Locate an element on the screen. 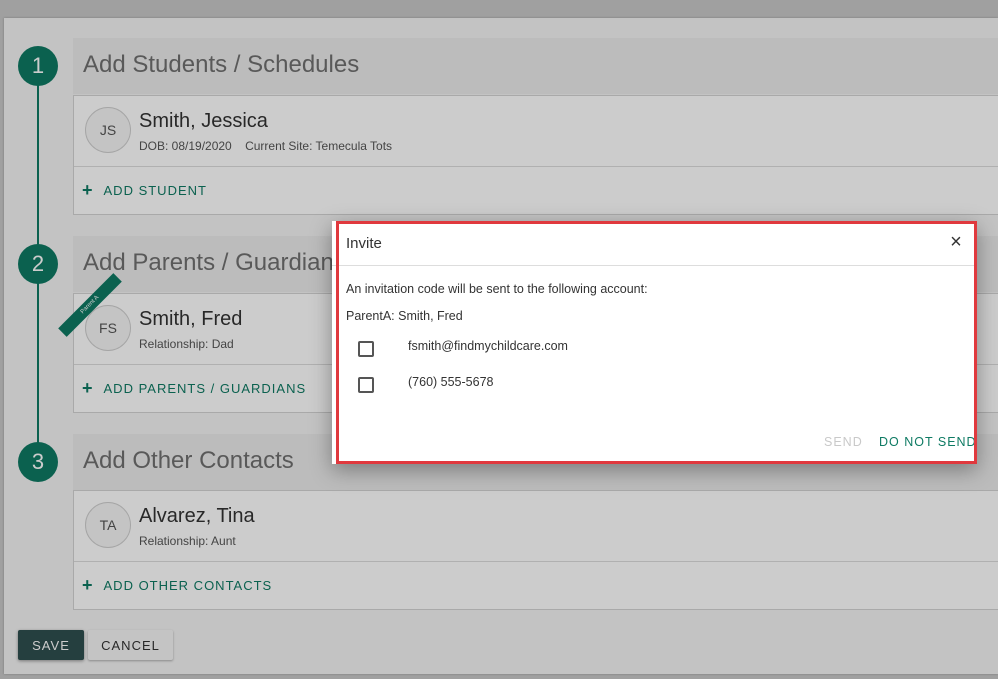  email-option: fsmith@findmychildcare.com is located at coordinates (638, 349).